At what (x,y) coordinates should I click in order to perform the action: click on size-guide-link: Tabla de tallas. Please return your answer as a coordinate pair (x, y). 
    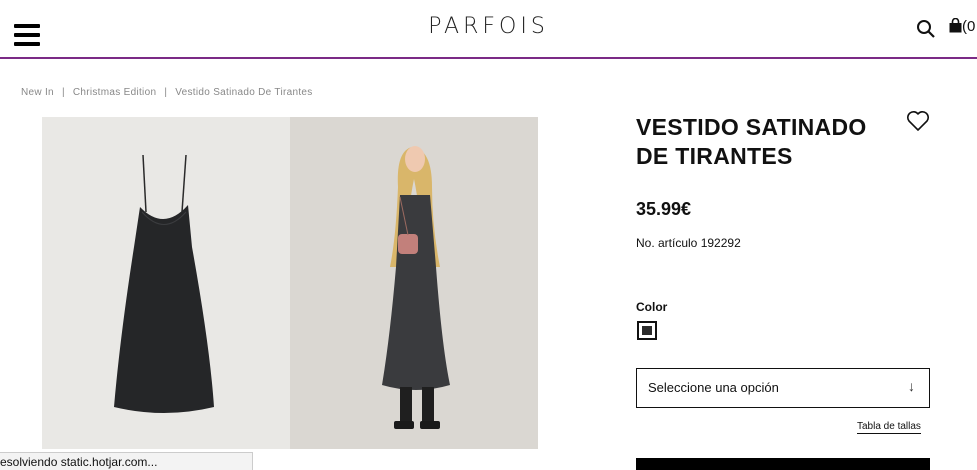
    Looking at the image, I should click on (889, 427).